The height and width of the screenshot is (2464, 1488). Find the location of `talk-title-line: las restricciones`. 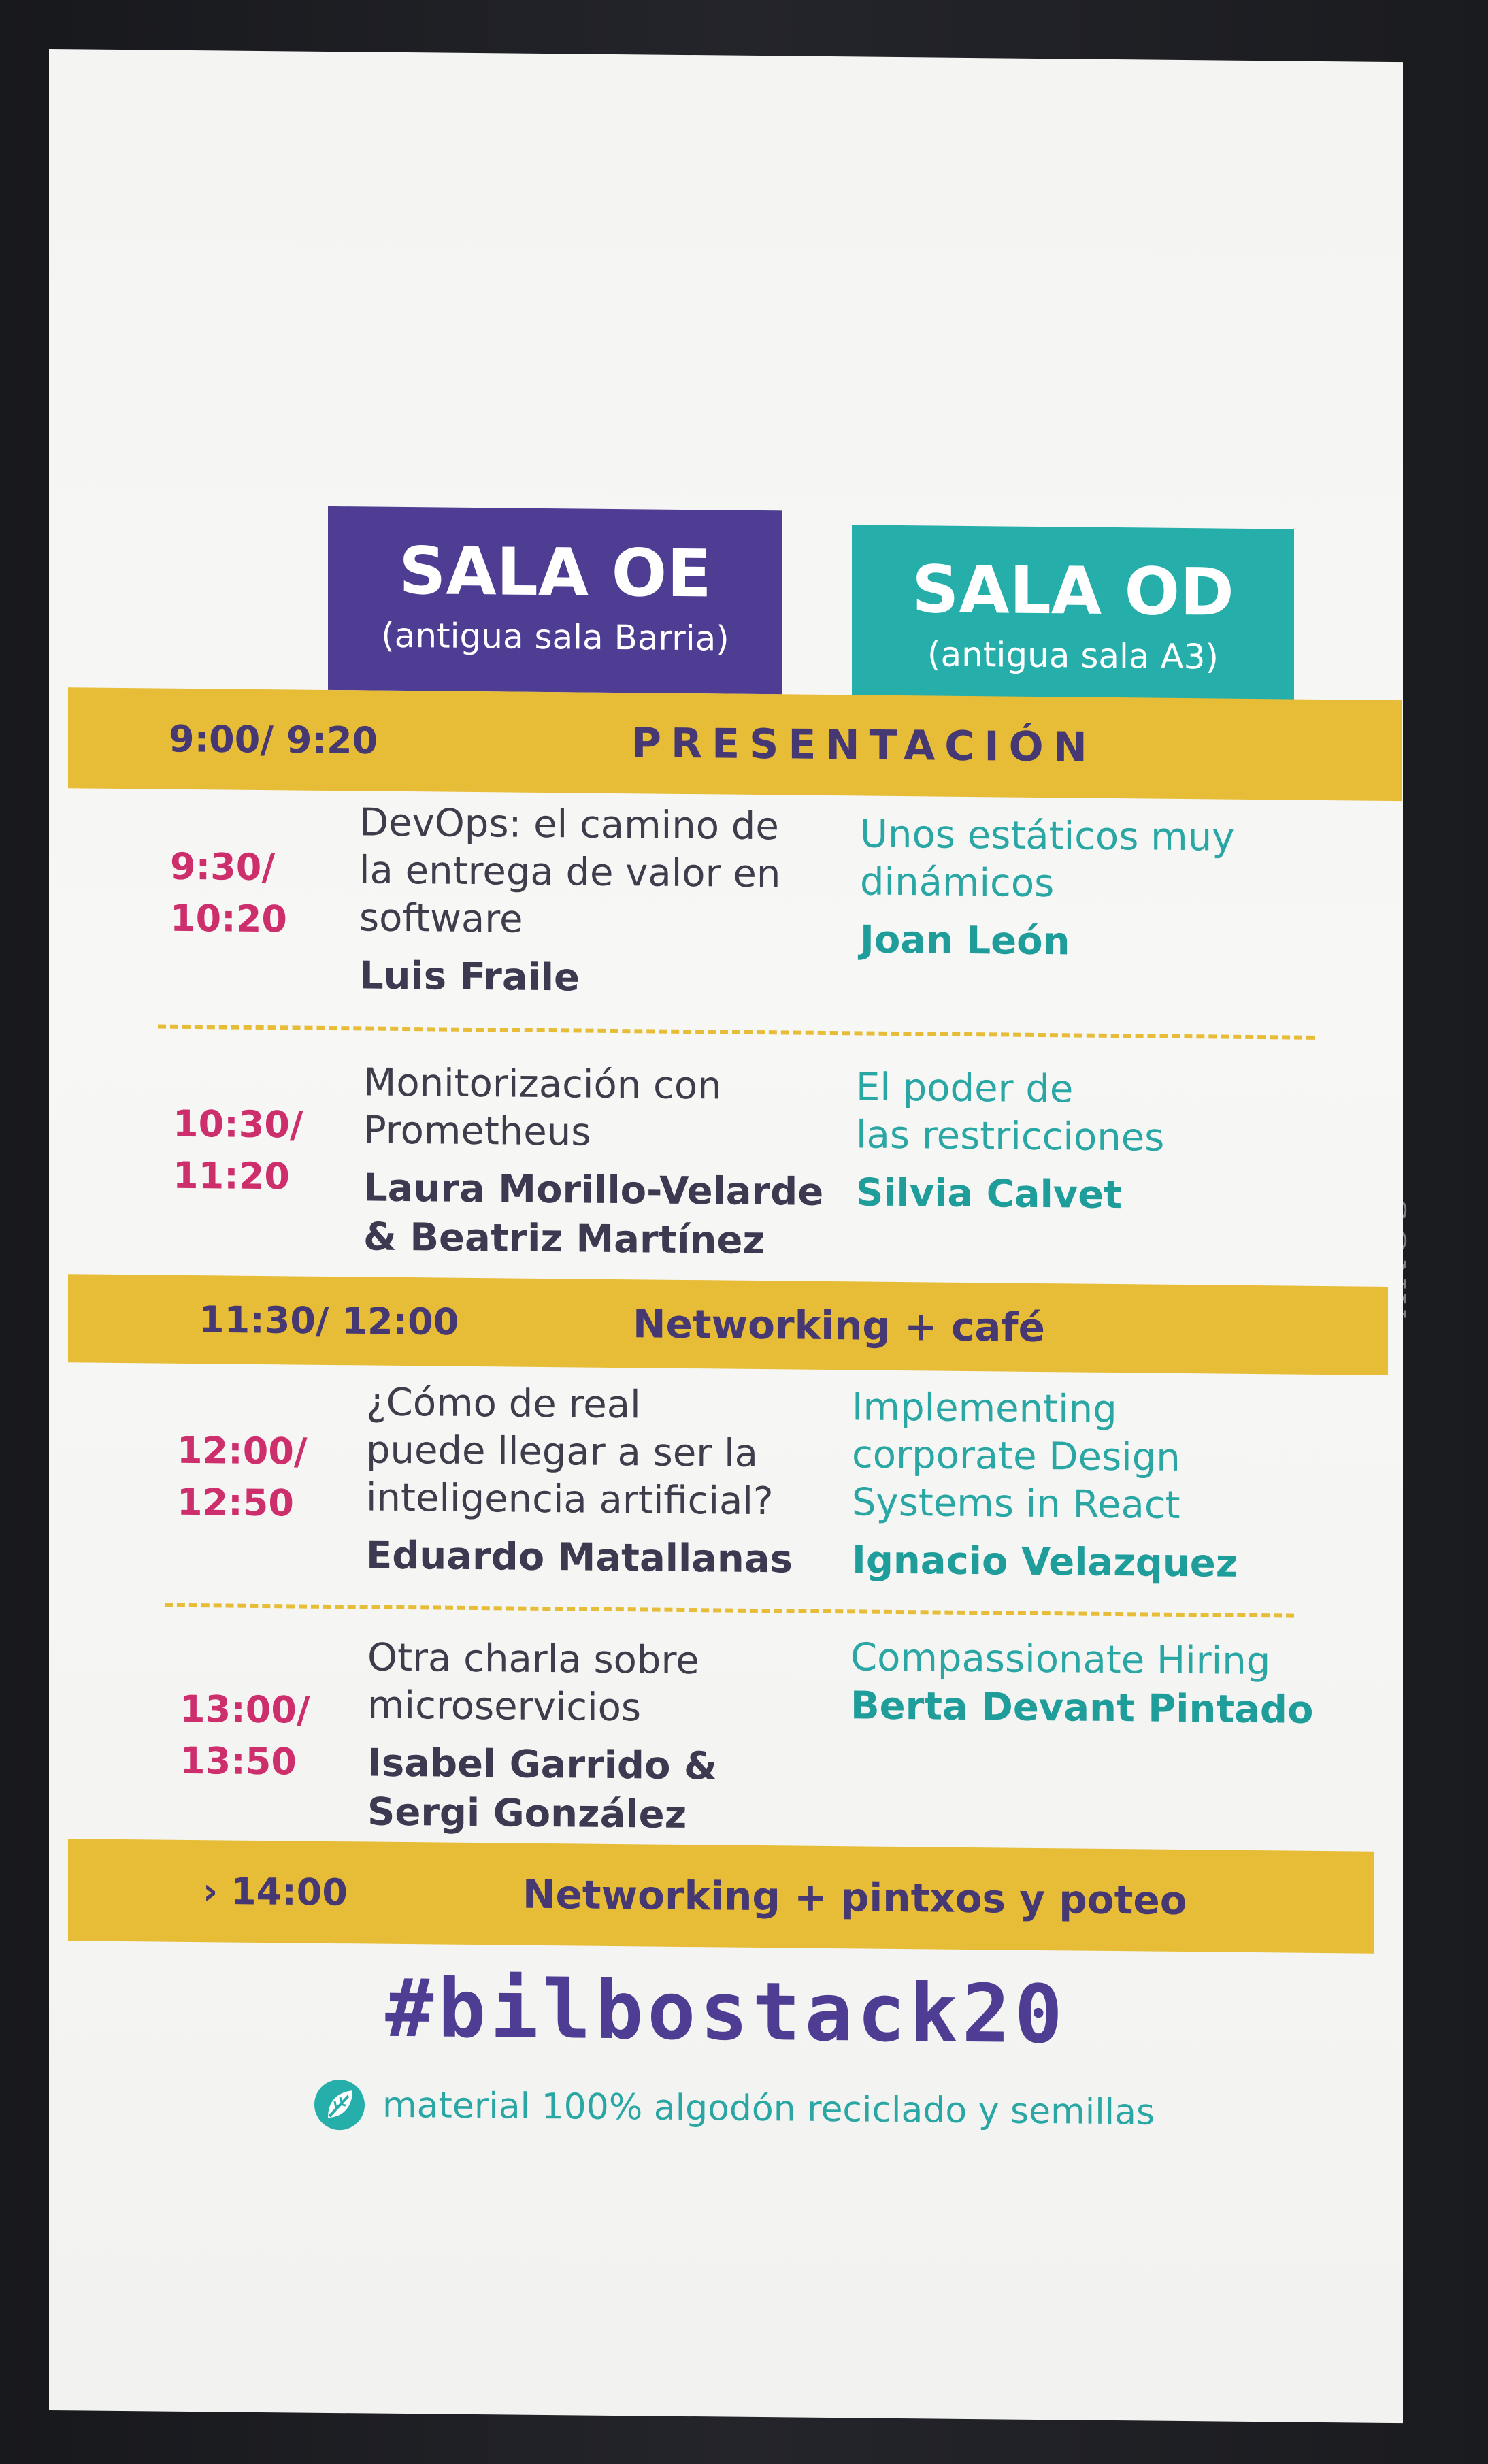

talk-title-line: las restricciones is located at coordinates (1010, 1136).